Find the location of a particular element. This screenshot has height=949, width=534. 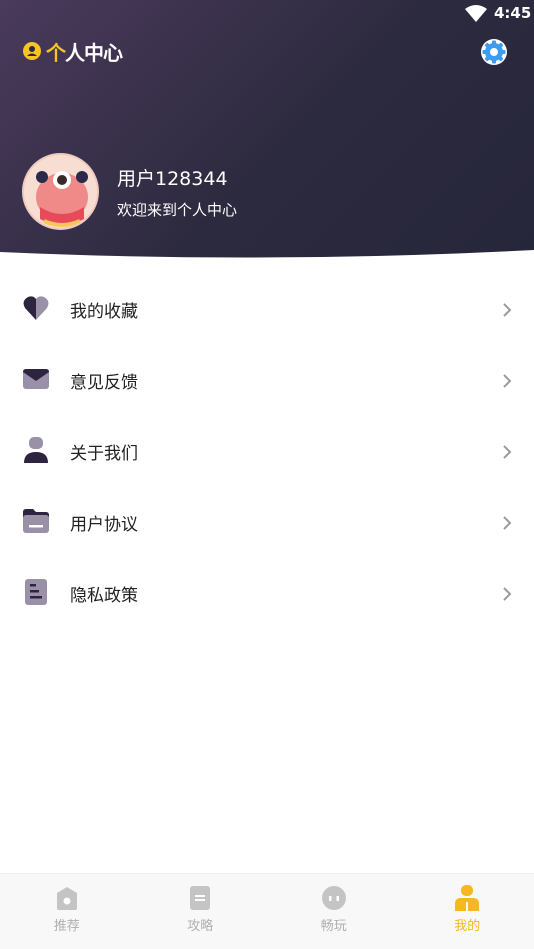

game-icon is located at coordinates (333, 898).